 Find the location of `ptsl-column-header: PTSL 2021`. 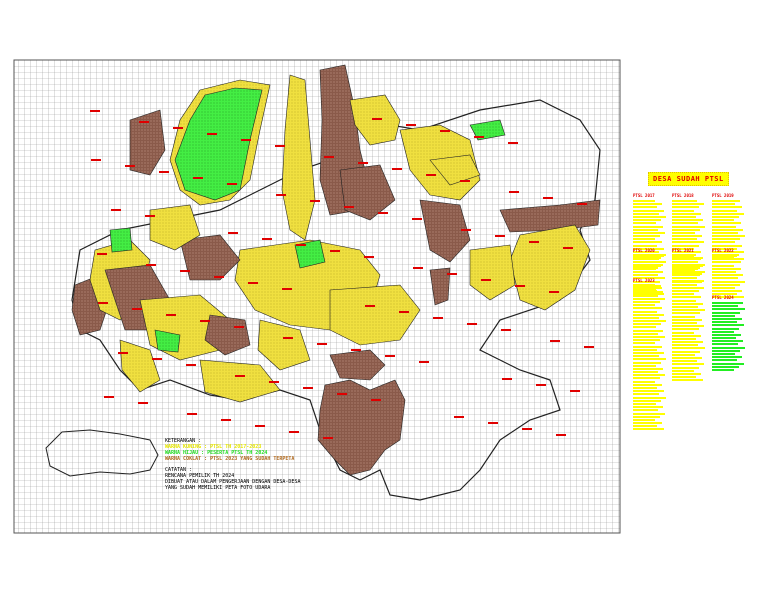

ptsl-column-header: PTSL 2021 is located at coordinates (683, 250).